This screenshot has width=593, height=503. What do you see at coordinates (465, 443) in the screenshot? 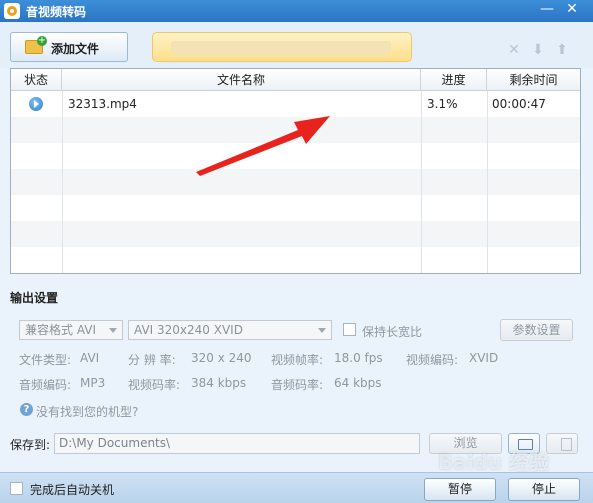
I see `browse-button: 浏览` at bounding box center [465, 443].